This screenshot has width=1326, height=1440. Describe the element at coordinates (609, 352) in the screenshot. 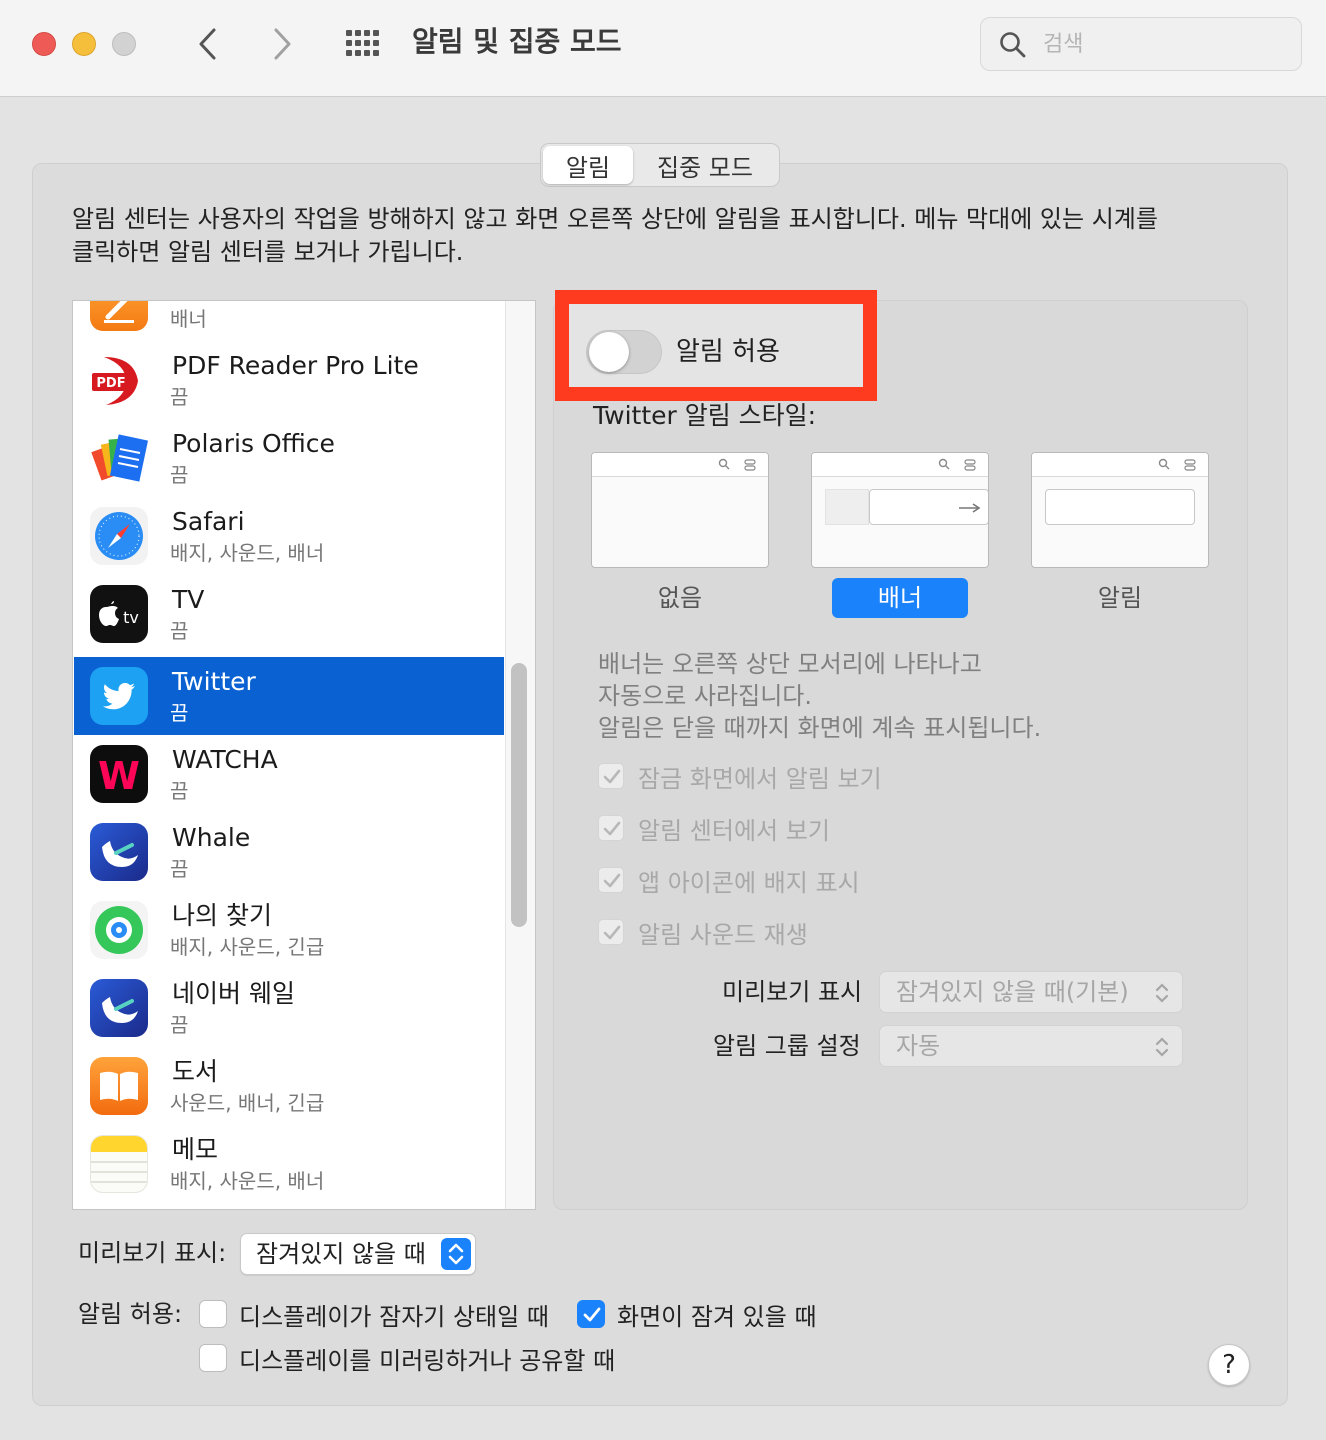

I see `toggle-knob` at that location.